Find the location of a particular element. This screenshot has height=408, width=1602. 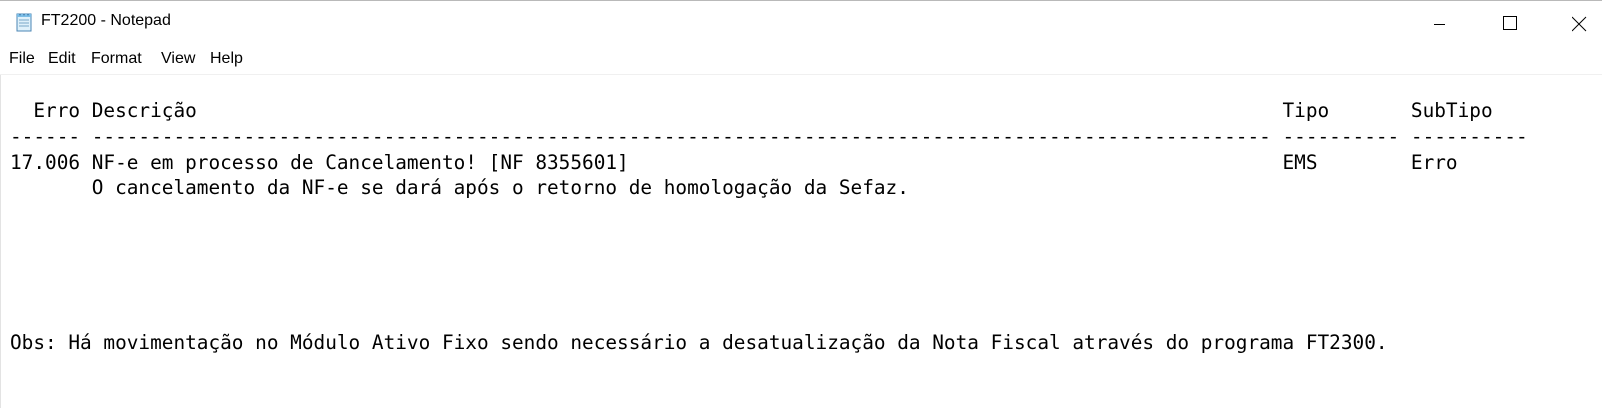

window-title: FT2200 - Notepad is located at coordinates (106, 20).